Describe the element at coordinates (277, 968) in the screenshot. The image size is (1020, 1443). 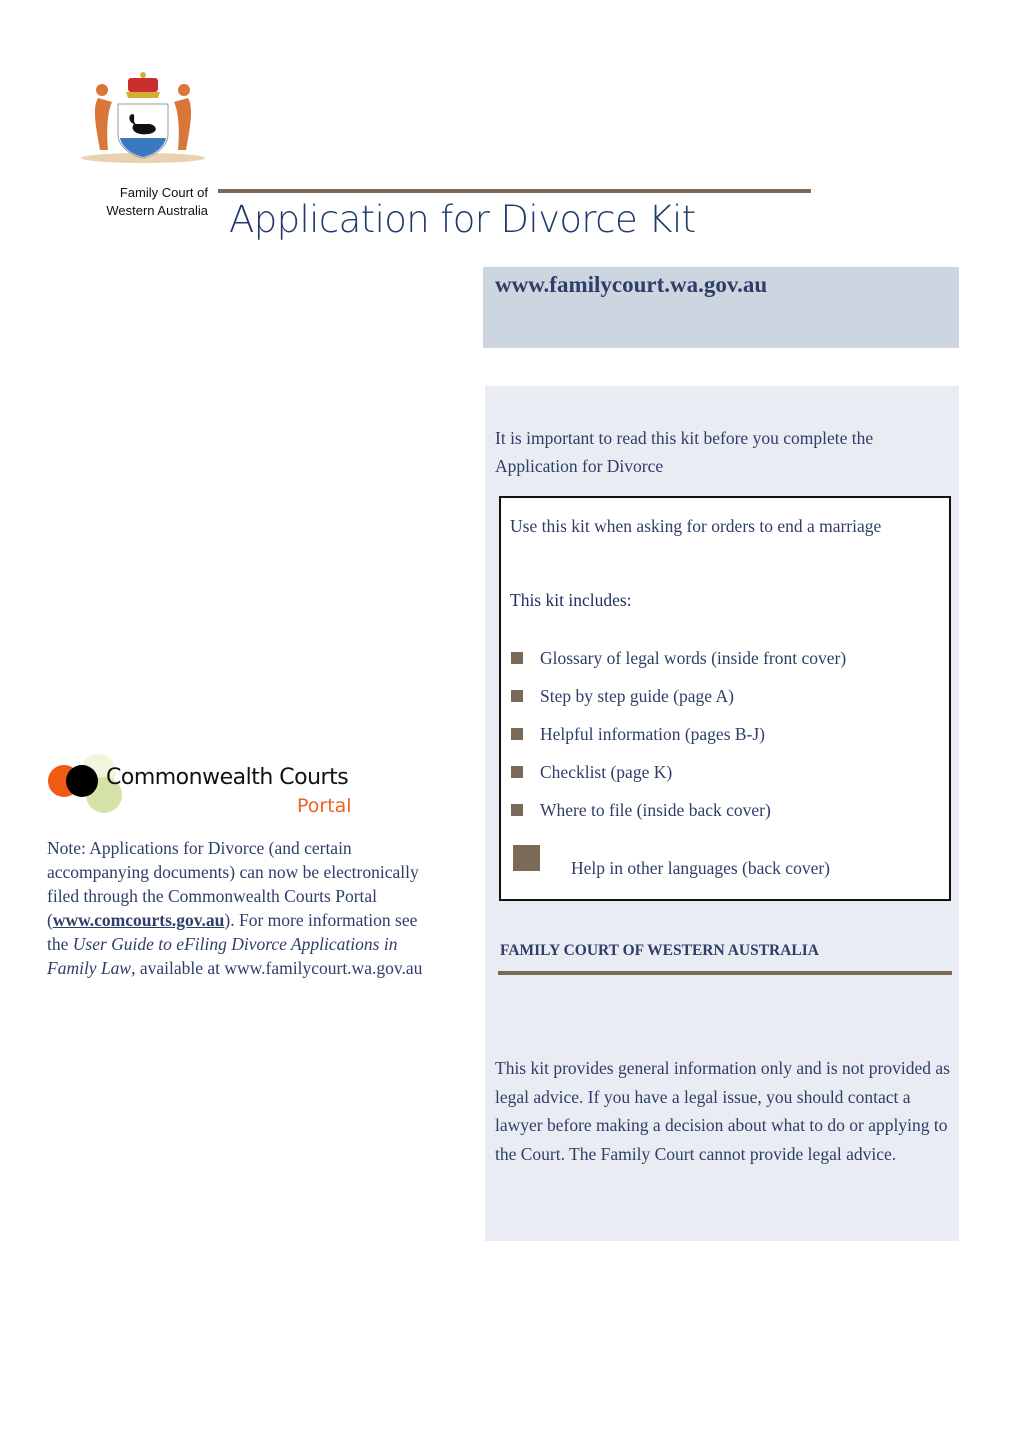
I see `note-end: , available at www.familycourt.wa.gov.au` at that location.